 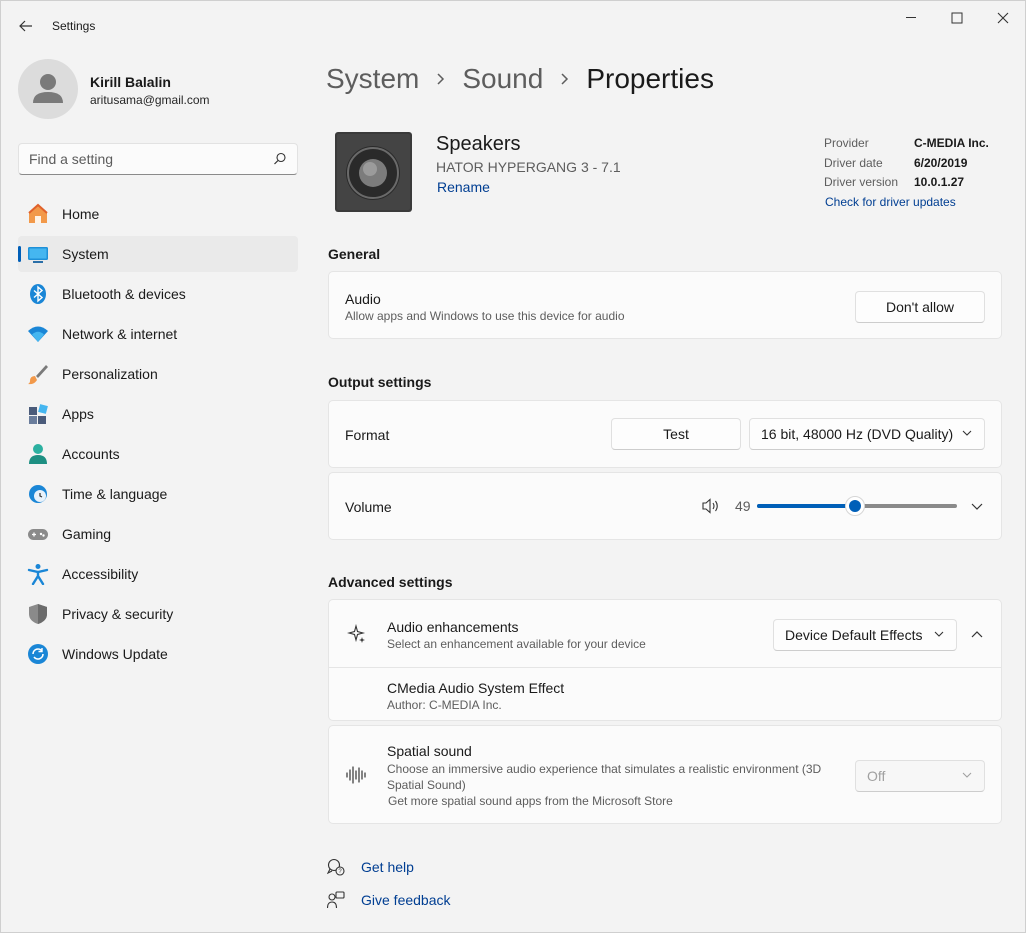 I want to click on sidebar-item-label: Accessibility, so click(x=100, y=574).